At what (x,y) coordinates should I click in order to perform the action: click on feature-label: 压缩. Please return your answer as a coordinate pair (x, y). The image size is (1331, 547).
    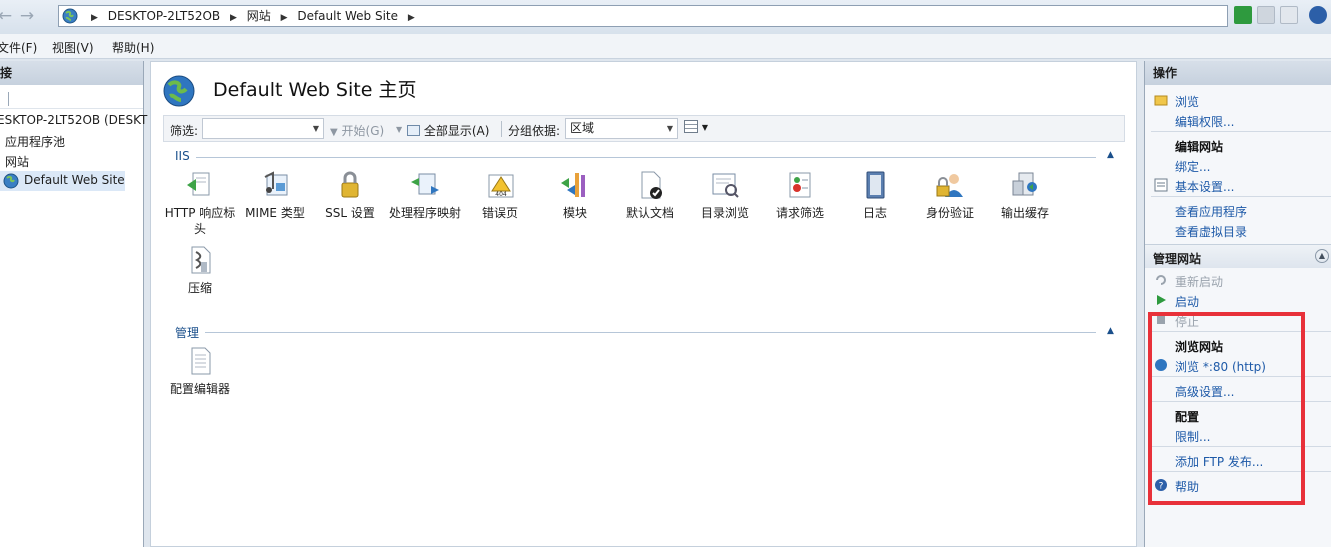
    Looking at the image, I should click on (199, 288).